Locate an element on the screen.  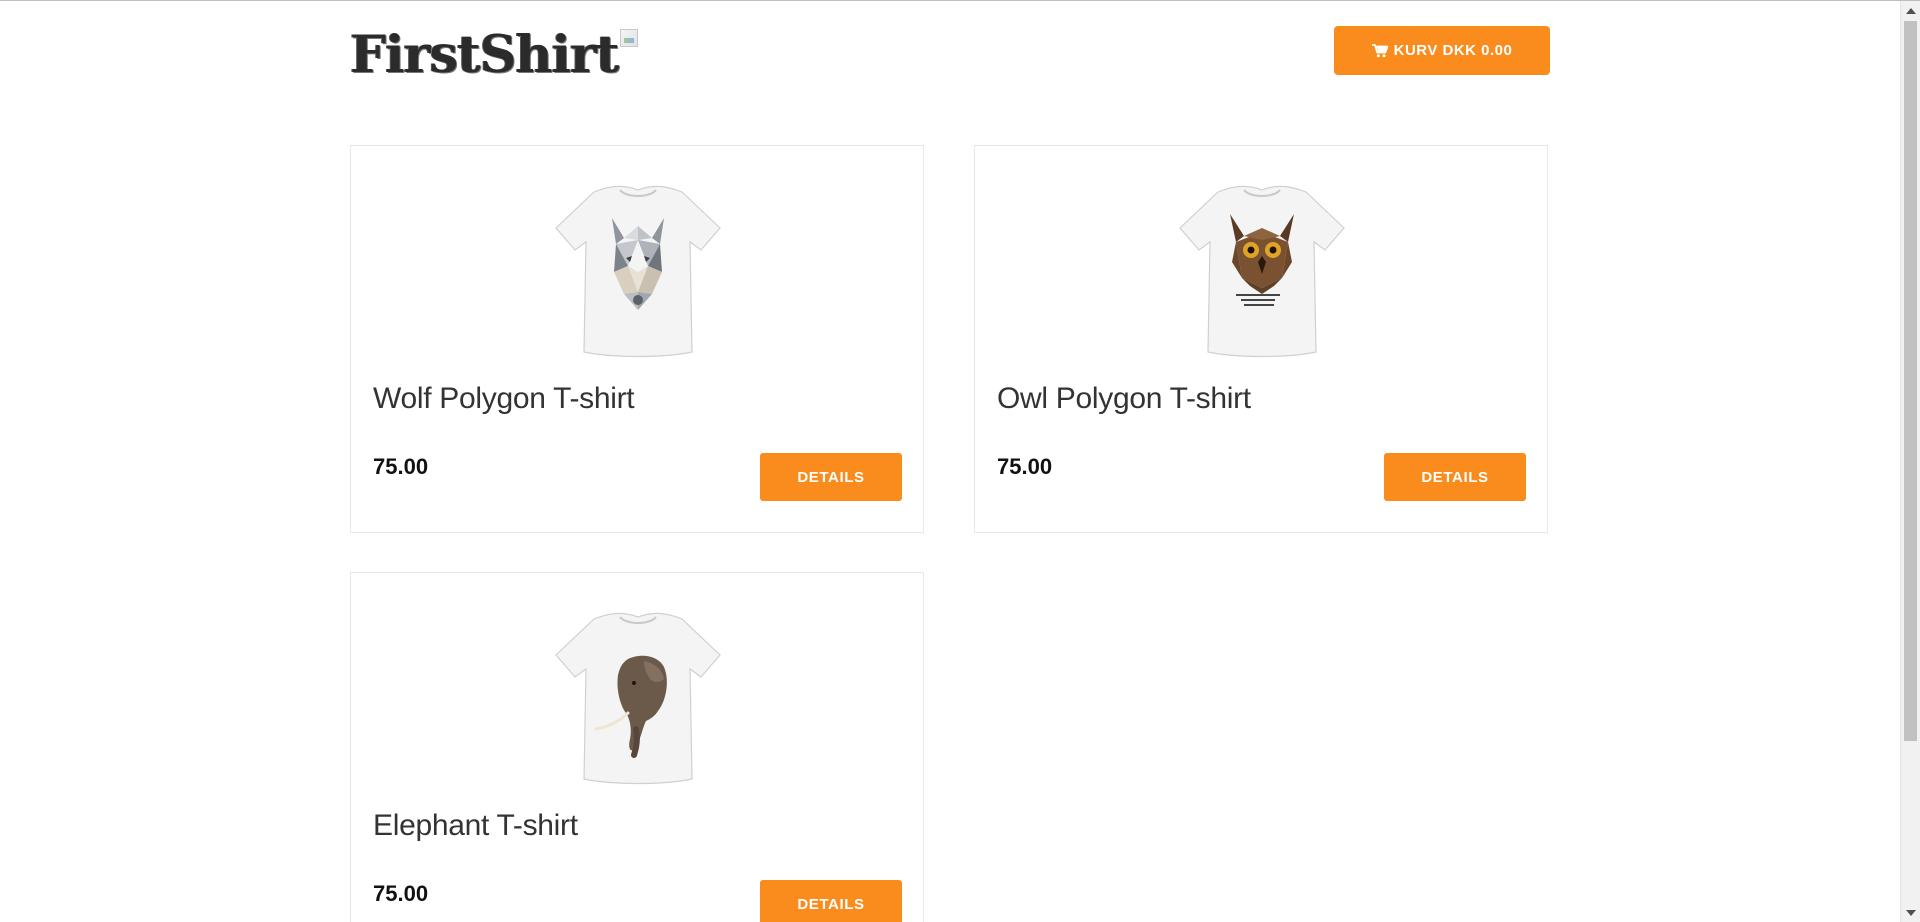
site-logo: FirstShirt is located at coordinates (494, 55).